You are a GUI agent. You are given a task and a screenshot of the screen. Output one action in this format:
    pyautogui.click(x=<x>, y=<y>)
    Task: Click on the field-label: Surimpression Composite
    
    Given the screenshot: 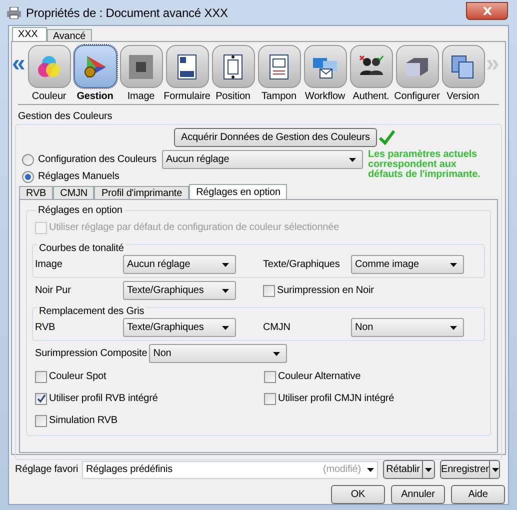 What is the action you would take?
    pyautogui.click(x=91, y=353)
    